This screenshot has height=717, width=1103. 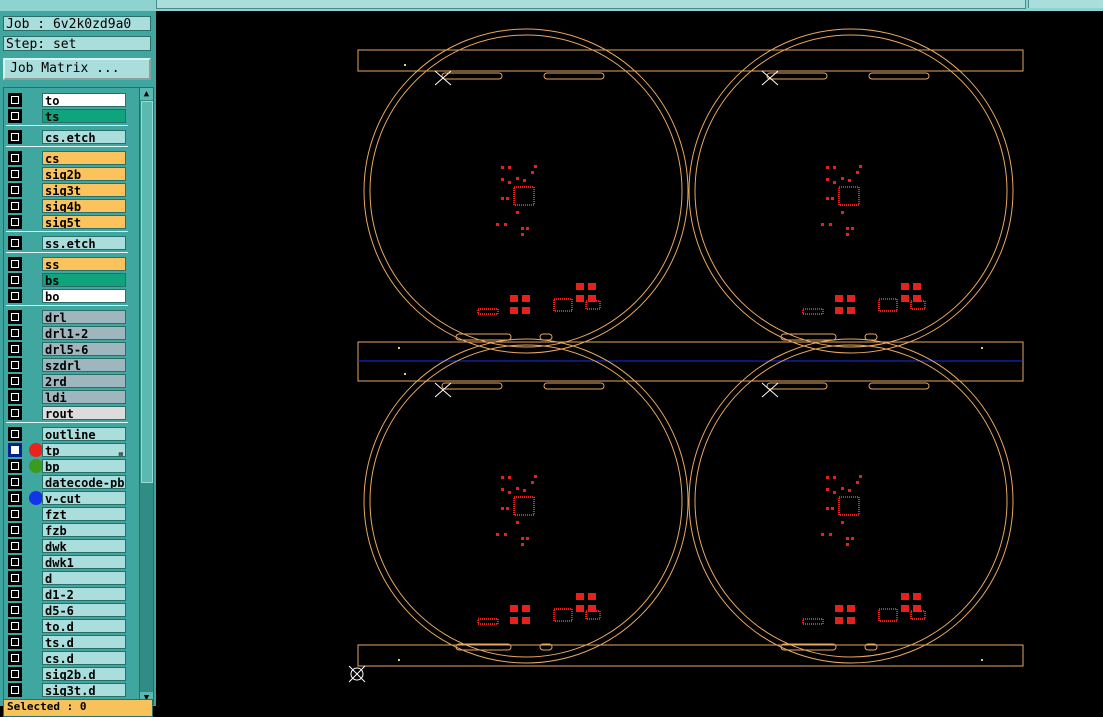 I want to click on layer-name: sig3t.d, so click(x=84, y=690).